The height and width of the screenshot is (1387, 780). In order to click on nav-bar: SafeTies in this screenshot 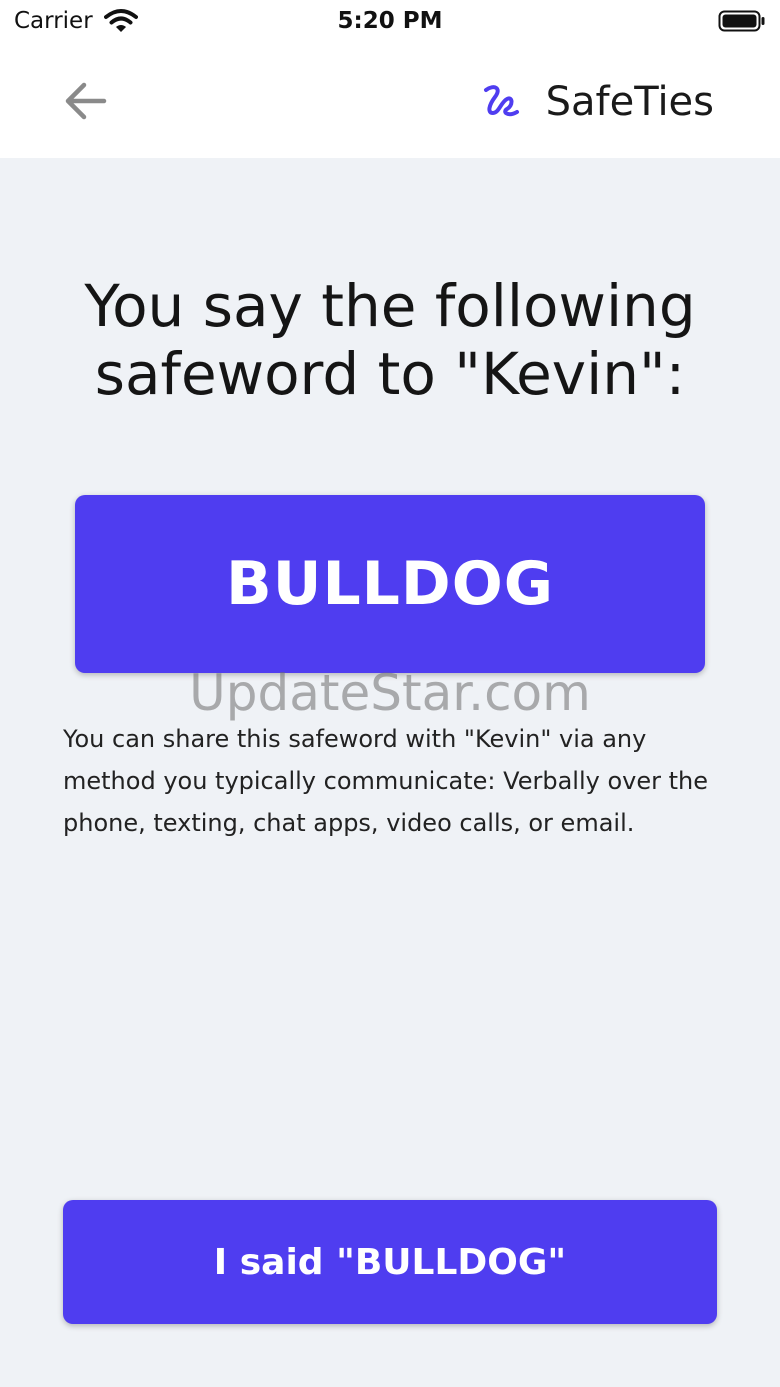, I will do `click(390, 102)`.